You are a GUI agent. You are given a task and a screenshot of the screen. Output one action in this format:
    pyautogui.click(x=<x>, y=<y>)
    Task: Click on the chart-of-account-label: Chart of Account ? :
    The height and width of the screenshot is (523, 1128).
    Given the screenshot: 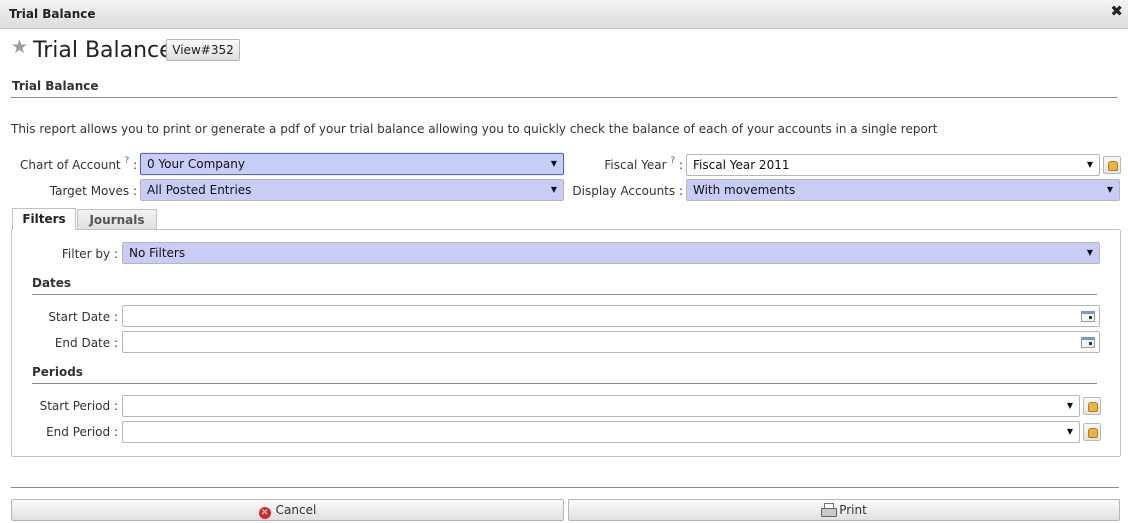 What is the action you would take?
    pyautogui.click(x=79, y=164)
    